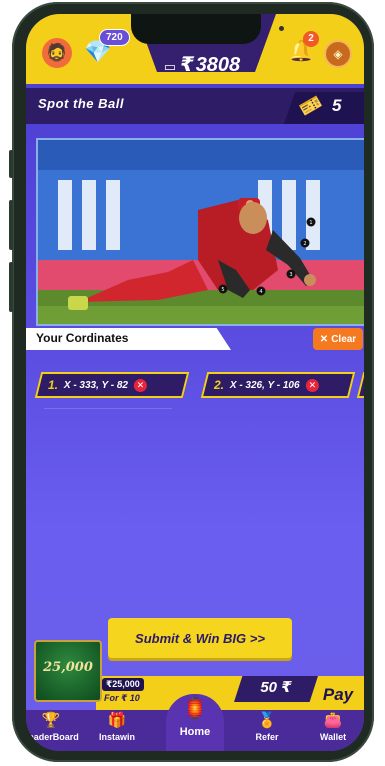  What do you see at coordinates (324, 339) in the screenshot?
I see `close-icon: ✕` at bounding box center [324, 339].